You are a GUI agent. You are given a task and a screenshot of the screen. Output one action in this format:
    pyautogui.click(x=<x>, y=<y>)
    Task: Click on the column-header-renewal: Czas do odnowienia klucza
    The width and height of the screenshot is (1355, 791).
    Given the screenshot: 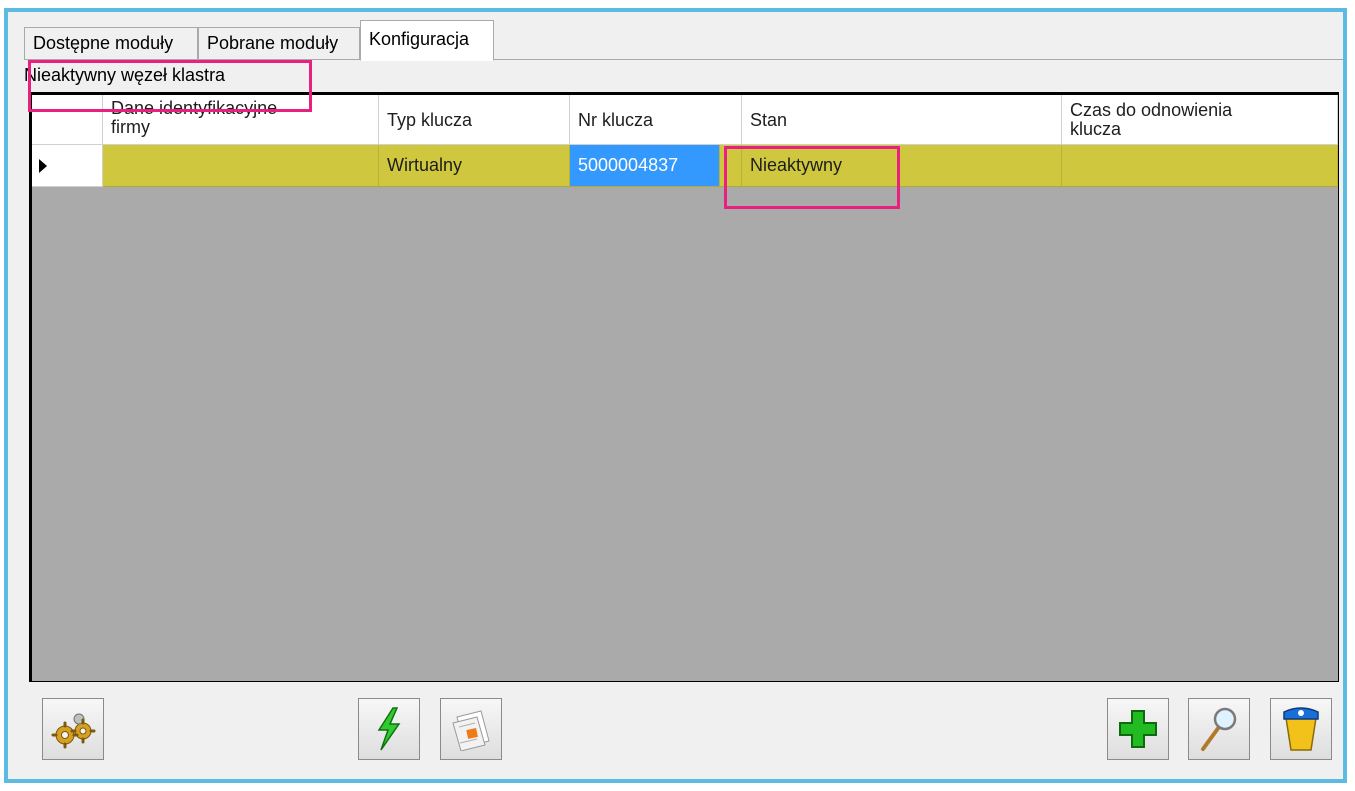 What is the action you would take?
    pyautogui.click(x=1200, y=120)
    